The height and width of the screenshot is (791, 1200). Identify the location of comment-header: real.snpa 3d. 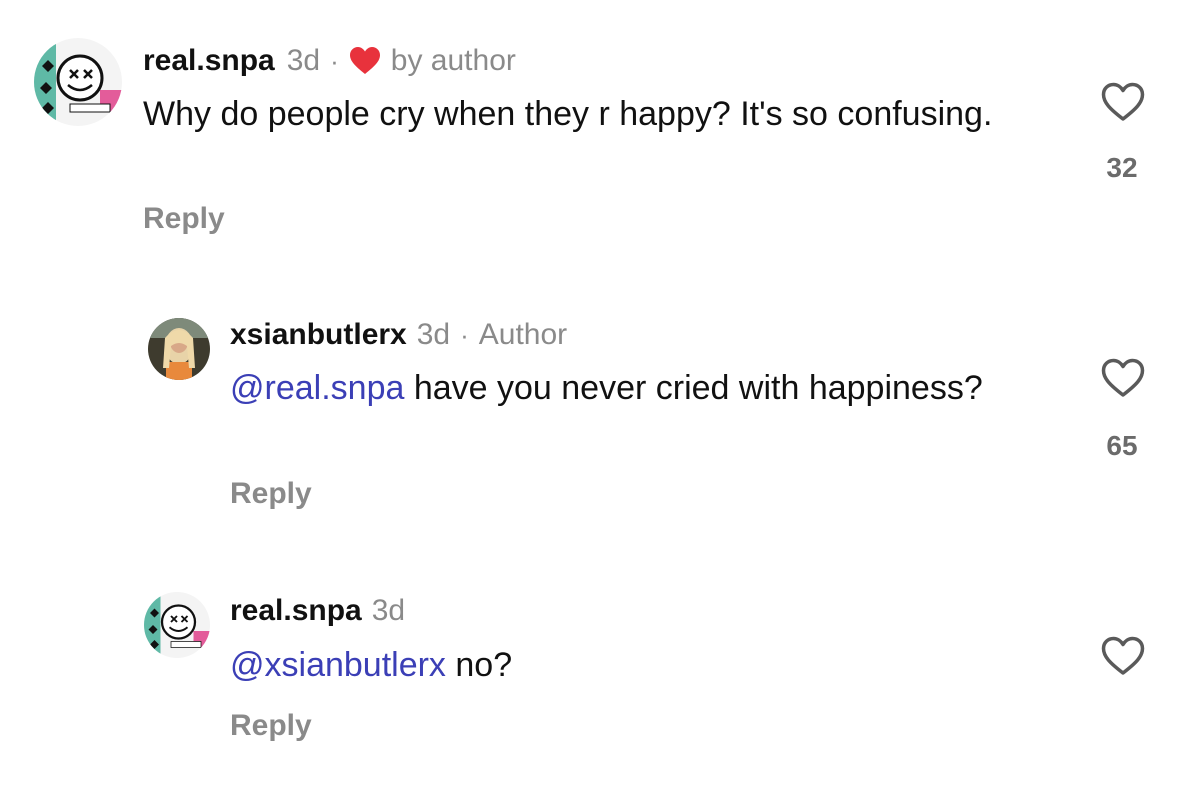
(317, 611).